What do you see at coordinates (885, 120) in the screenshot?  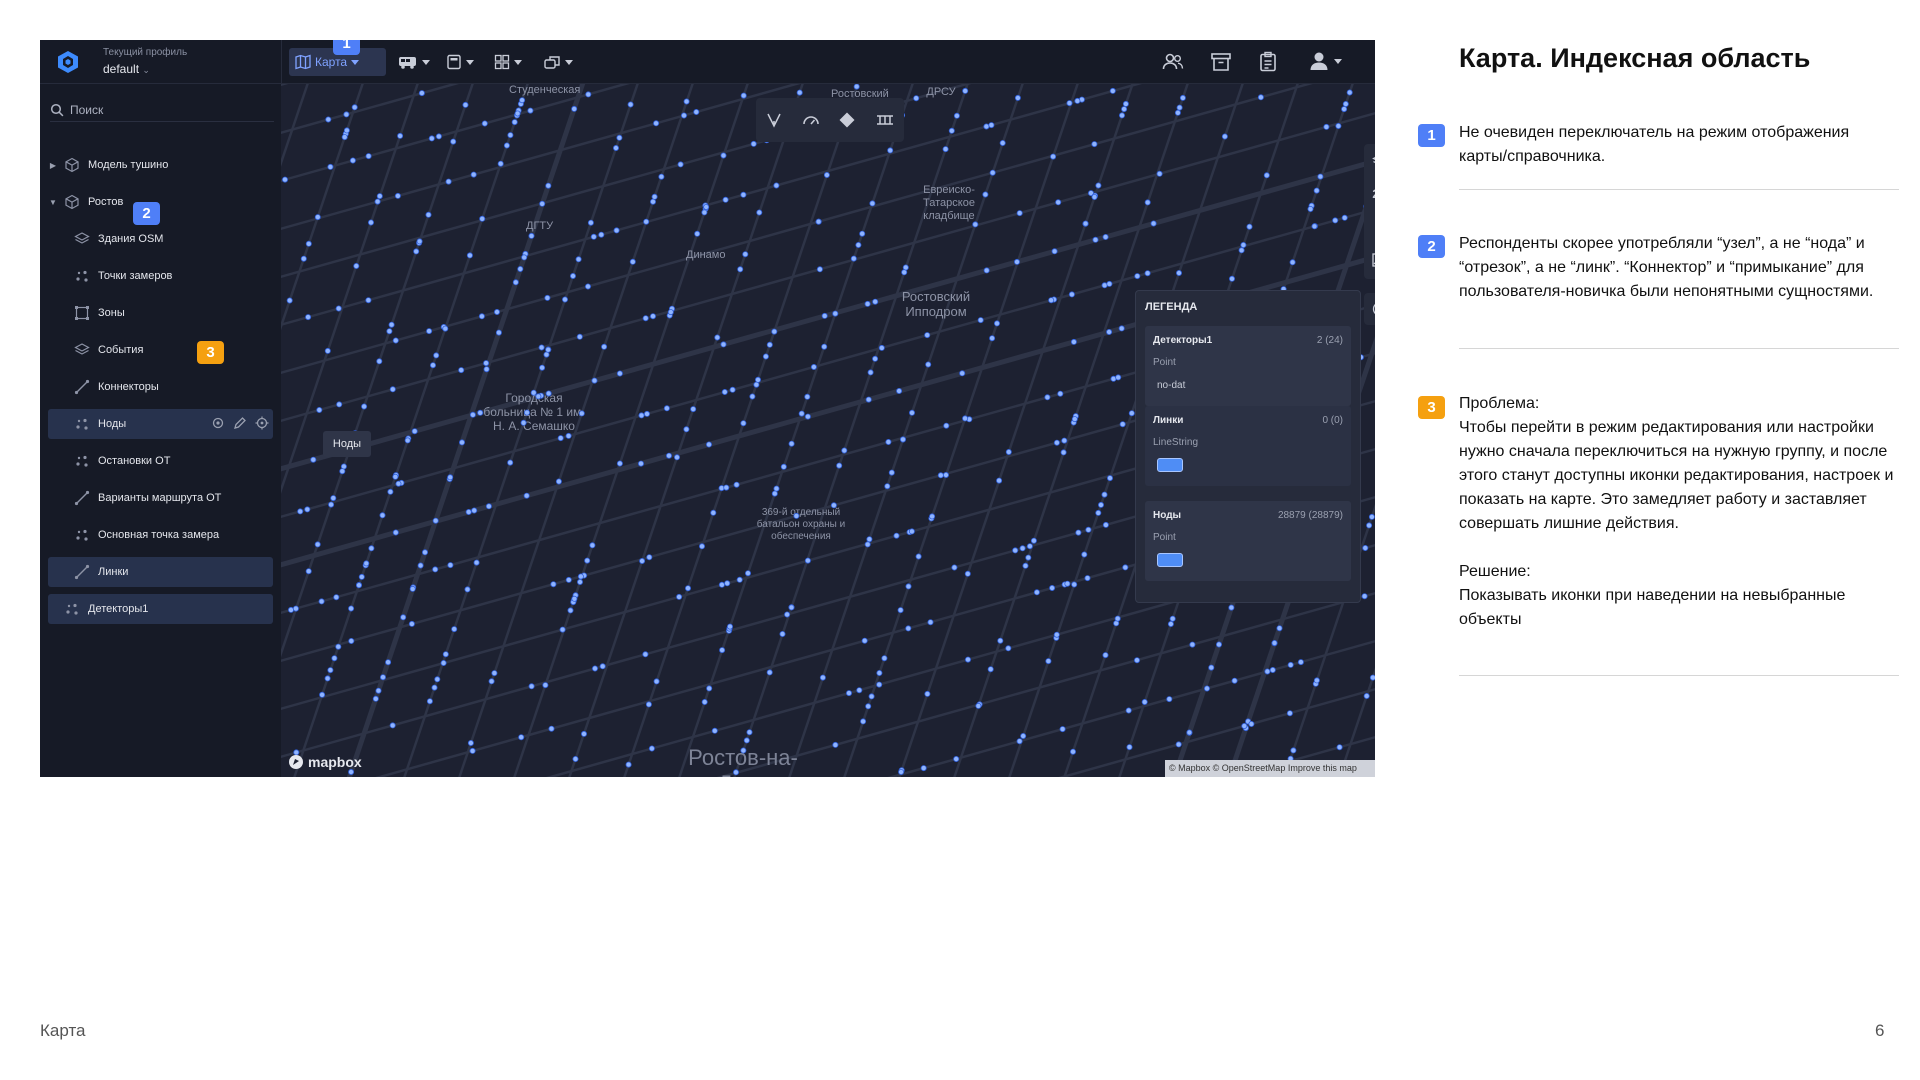 I see `crossing-icon` at bounding box center [885, 120].